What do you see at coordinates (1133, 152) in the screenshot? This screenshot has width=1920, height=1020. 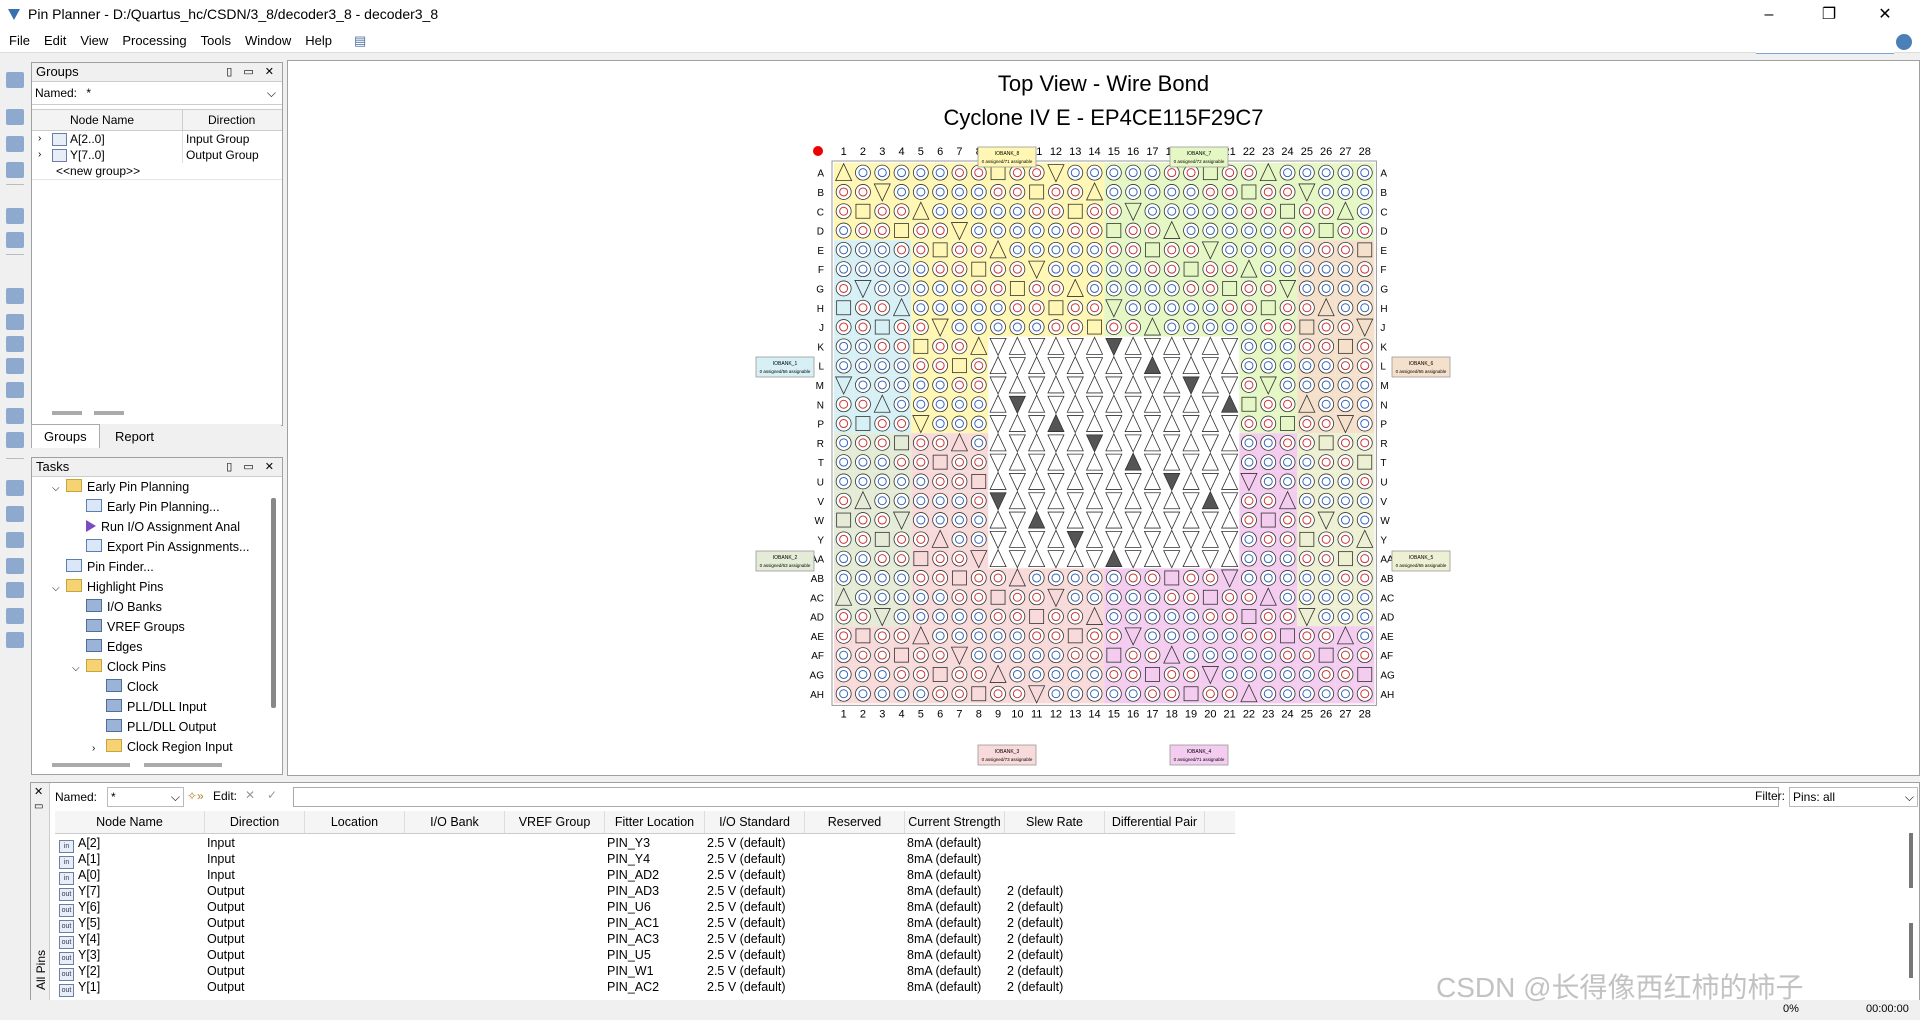 I see `column-label: 16` at bounding box center [1133, 152].